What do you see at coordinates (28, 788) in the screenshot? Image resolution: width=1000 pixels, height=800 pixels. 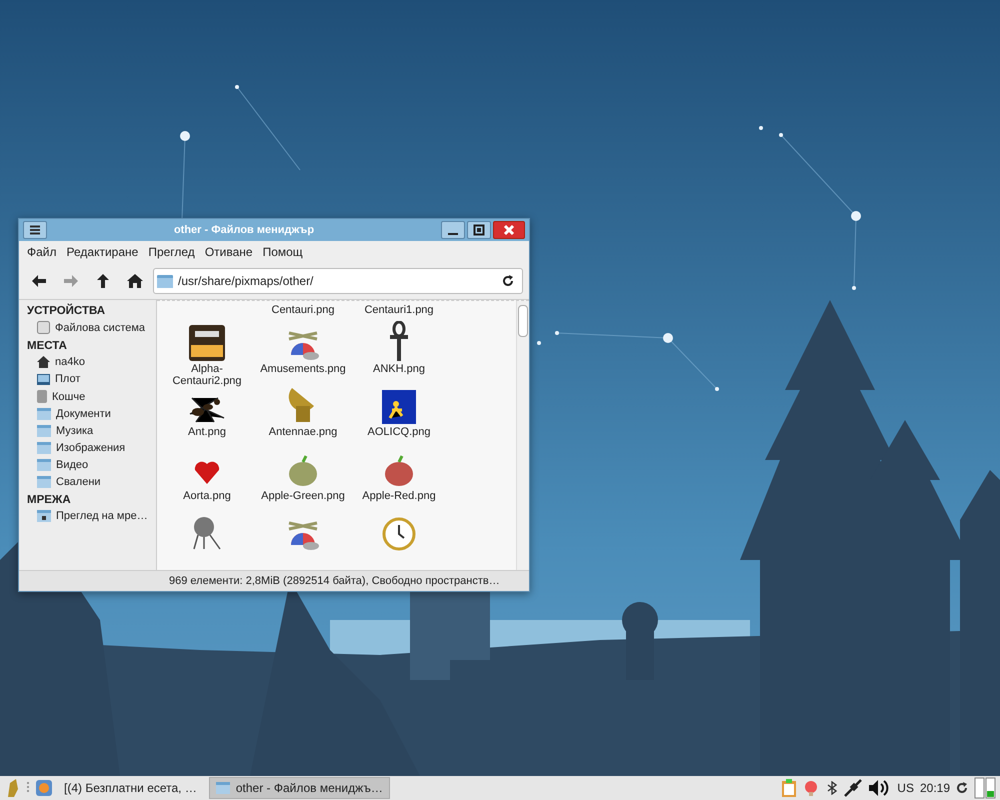 I see `handle-icon` at bounding box center [28, 788].